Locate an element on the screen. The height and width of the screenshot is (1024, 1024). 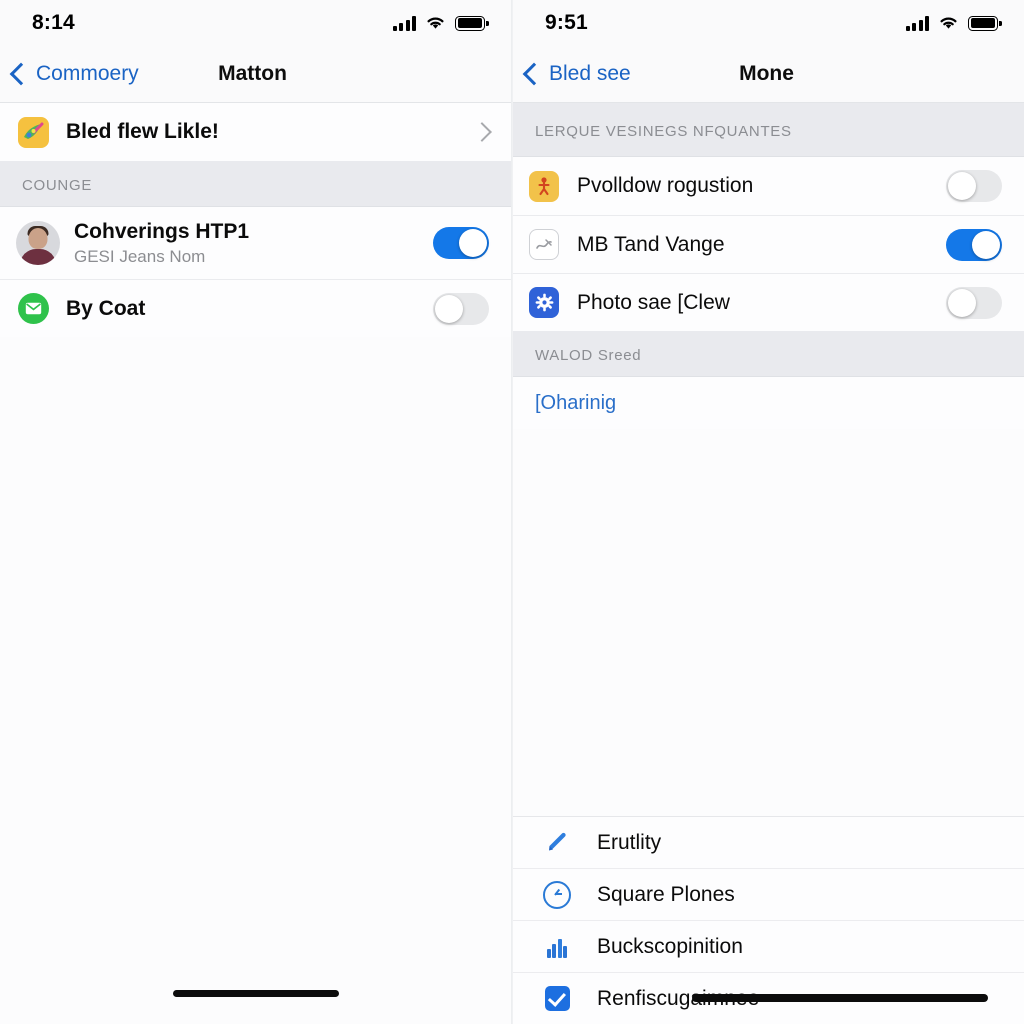
list-item: Cohverings HTP1 GESI Jeans Nom is located at coordinates (255, 243).